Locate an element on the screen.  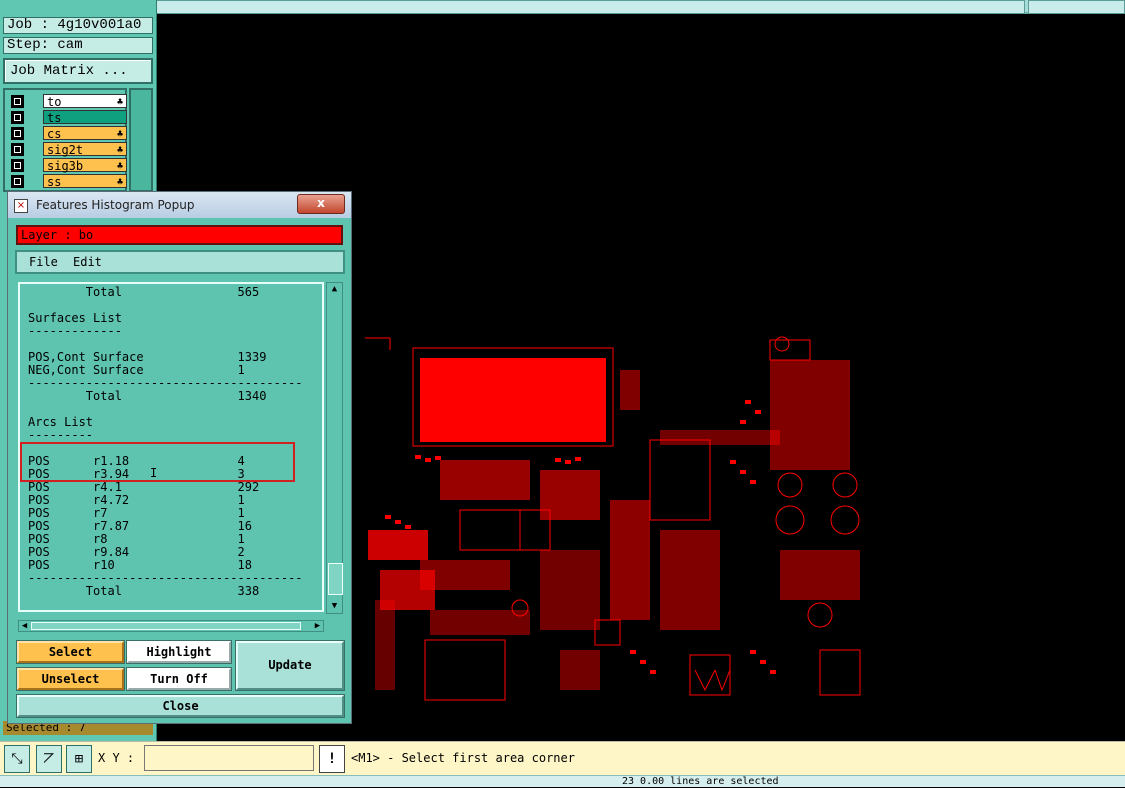
histogram-line: Total 1340 is located at coordinates (147, 396).